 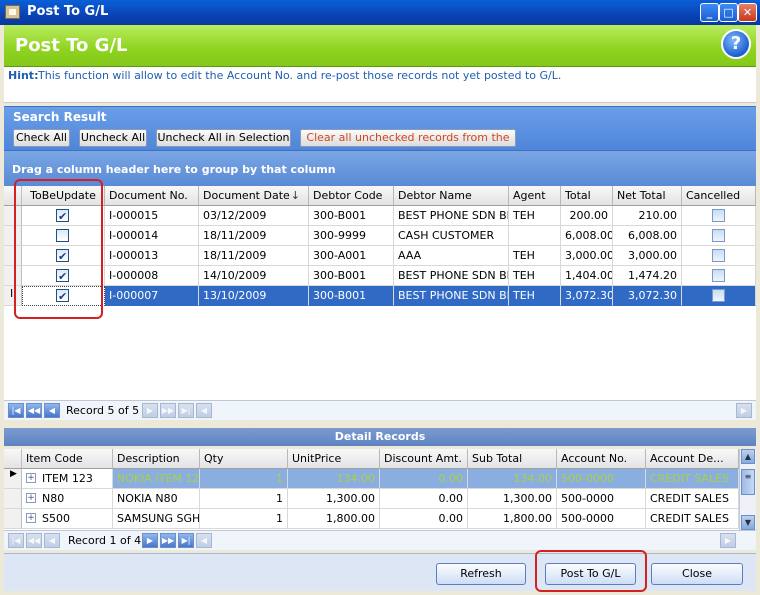 I want to click on sort-descending-icon: ↓, so click(x=295, y=195).